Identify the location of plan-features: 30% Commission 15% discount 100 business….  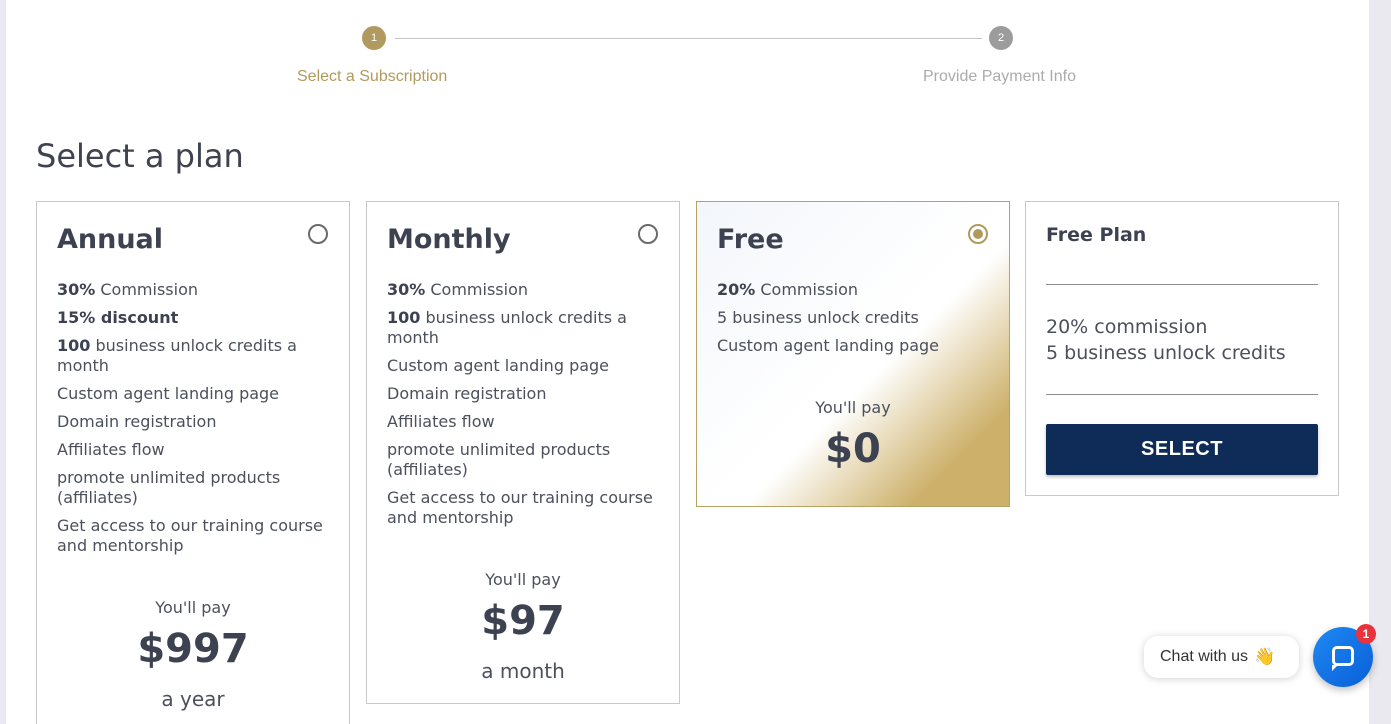
(194, 422).